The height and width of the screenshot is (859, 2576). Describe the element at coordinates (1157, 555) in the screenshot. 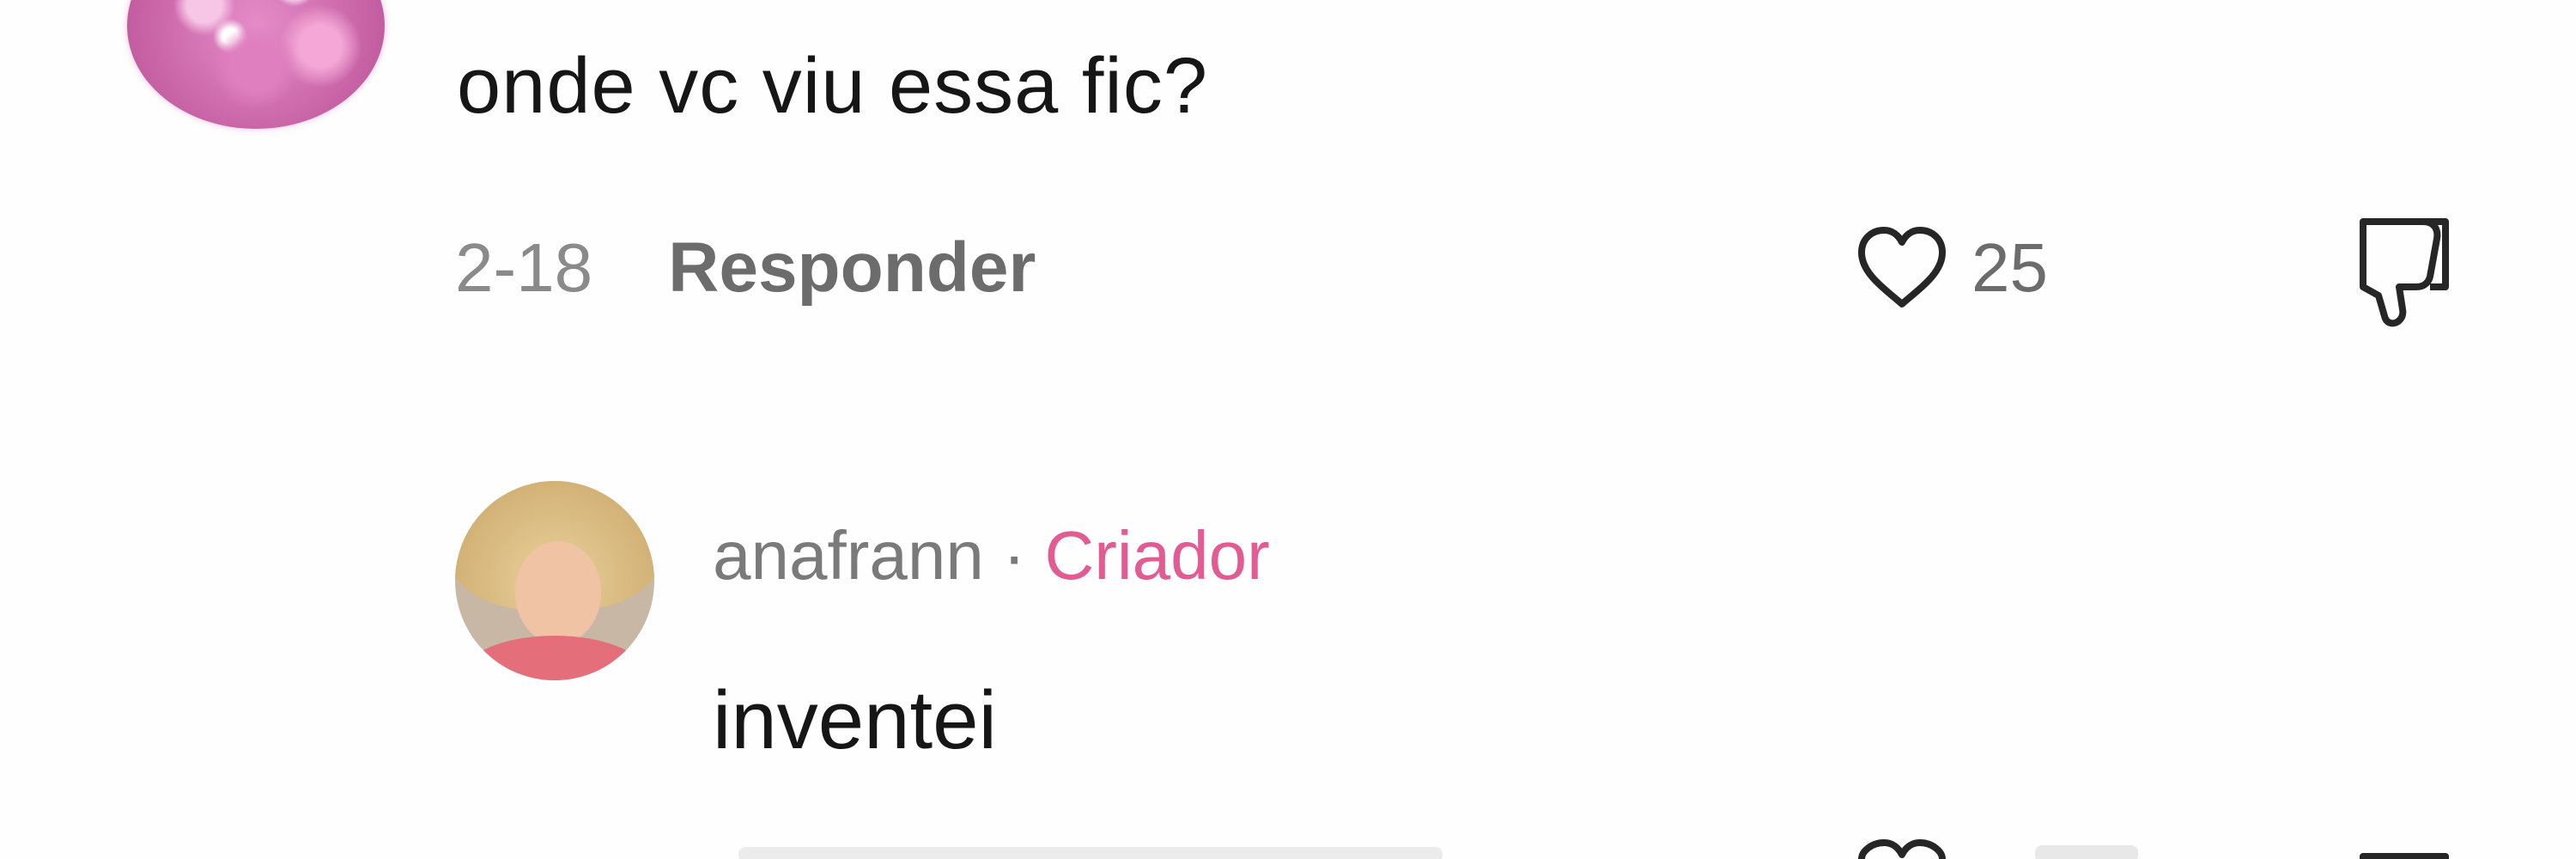

I see `creator-badge: Criador` at that location.